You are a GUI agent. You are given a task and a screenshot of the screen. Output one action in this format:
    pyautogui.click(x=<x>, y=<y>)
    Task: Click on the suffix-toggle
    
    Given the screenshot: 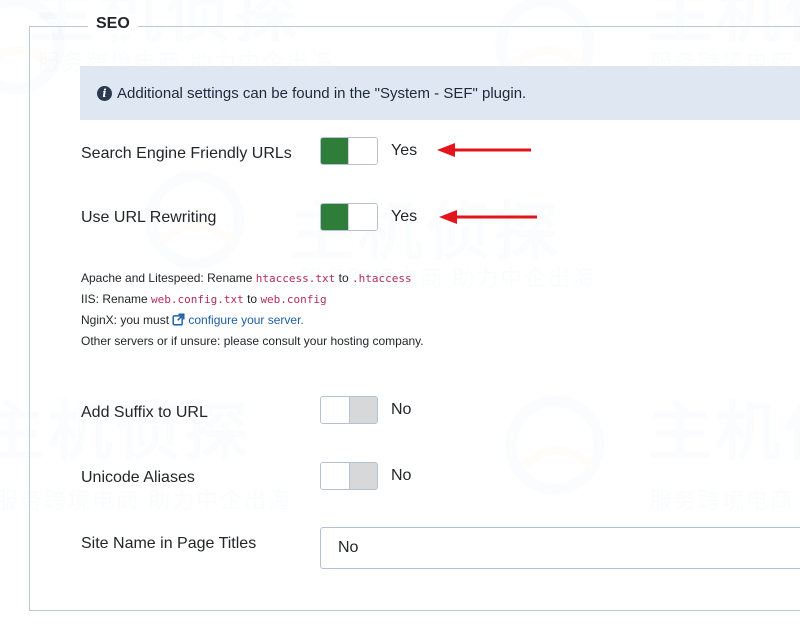 What is the action you would take?
    pyautogui.click(x=349, y=410)
    